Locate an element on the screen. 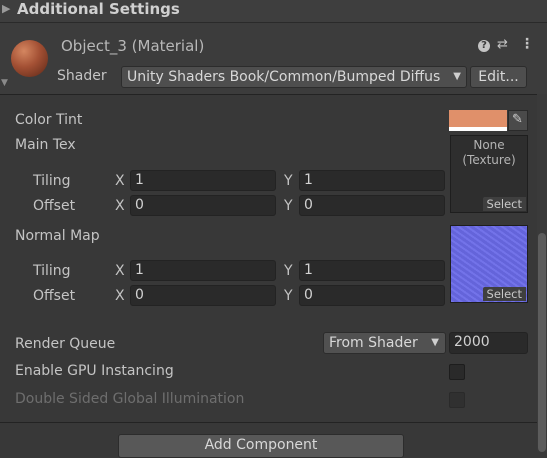 This screenshot has height=458, width=547. texture-none-text: None (Texture) is located at coordinates (489, 153).